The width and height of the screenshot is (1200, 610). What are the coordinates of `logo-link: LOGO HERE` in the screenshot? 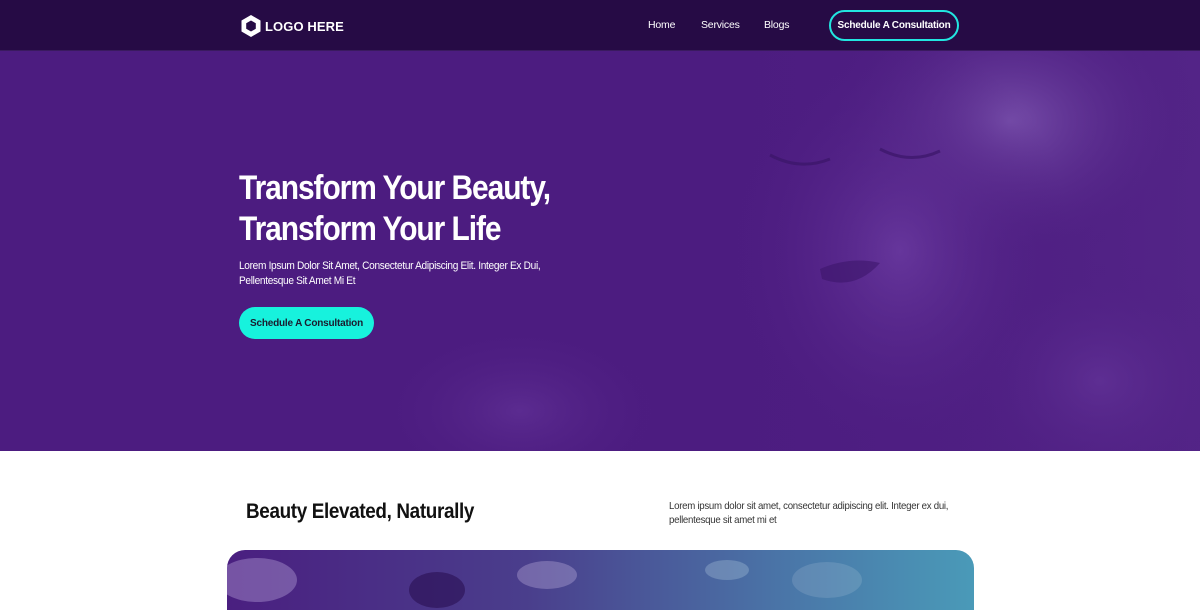 It's located at (292, 26).